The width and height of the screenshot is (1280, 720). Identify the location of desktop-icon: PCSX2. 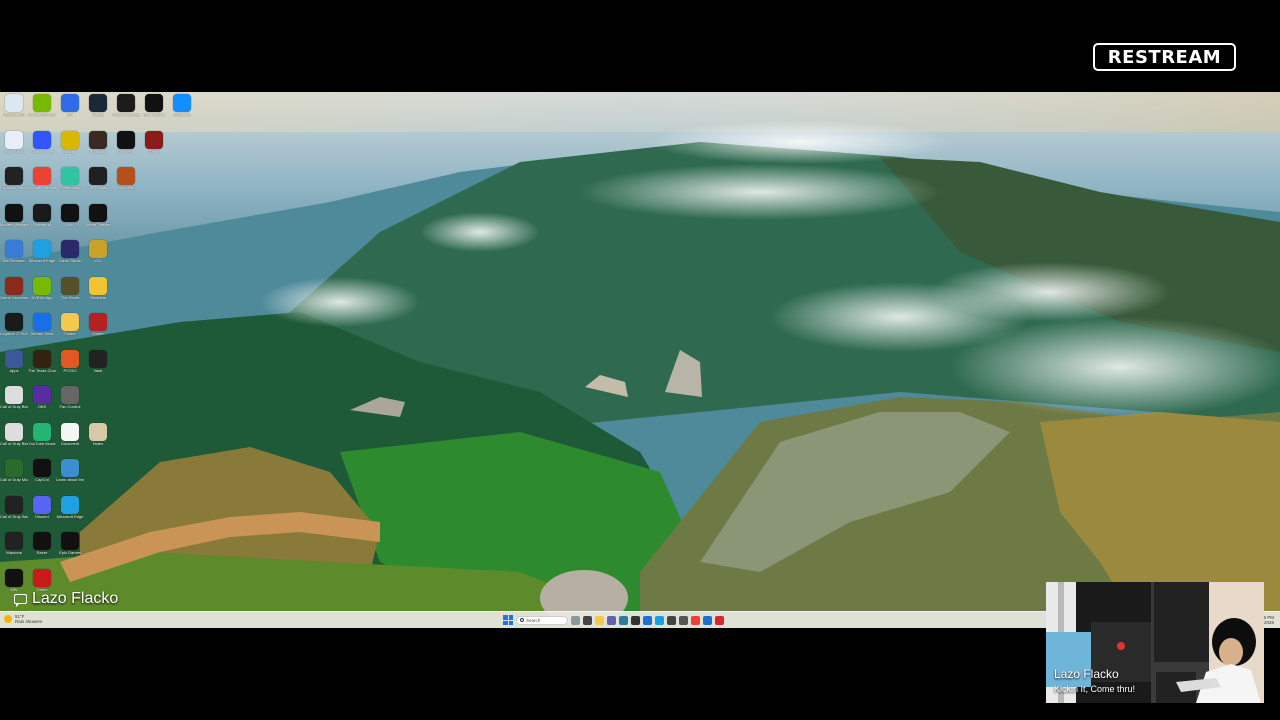
(70, 368).